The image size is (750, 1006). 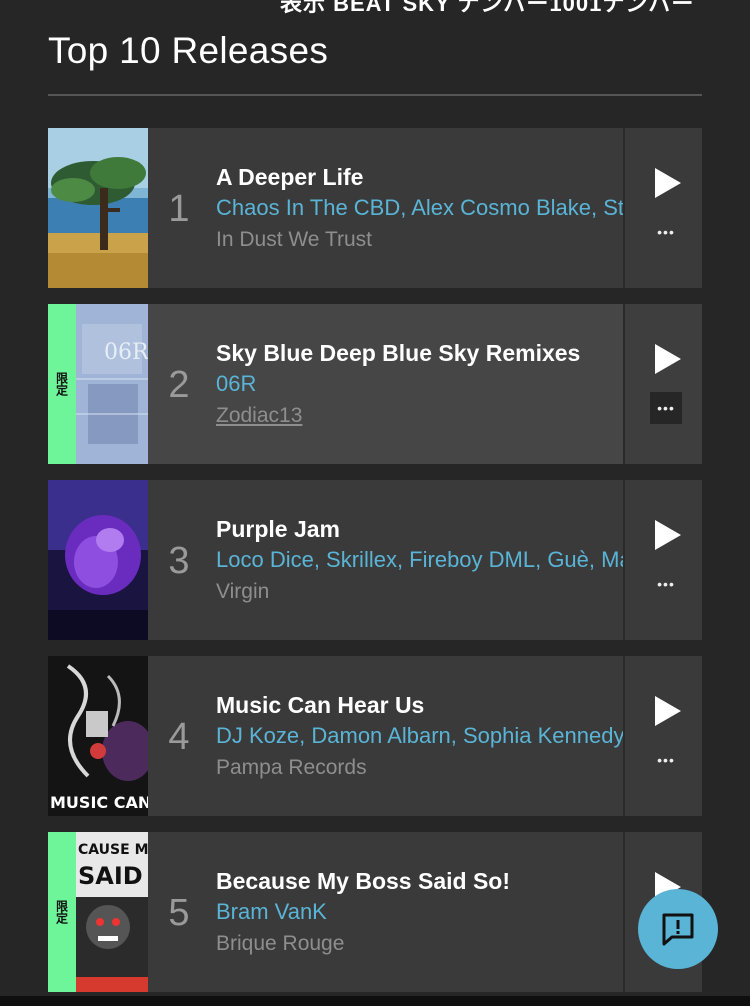 I want to click on release-label: Pampa Records, so click(x=442, y=768).